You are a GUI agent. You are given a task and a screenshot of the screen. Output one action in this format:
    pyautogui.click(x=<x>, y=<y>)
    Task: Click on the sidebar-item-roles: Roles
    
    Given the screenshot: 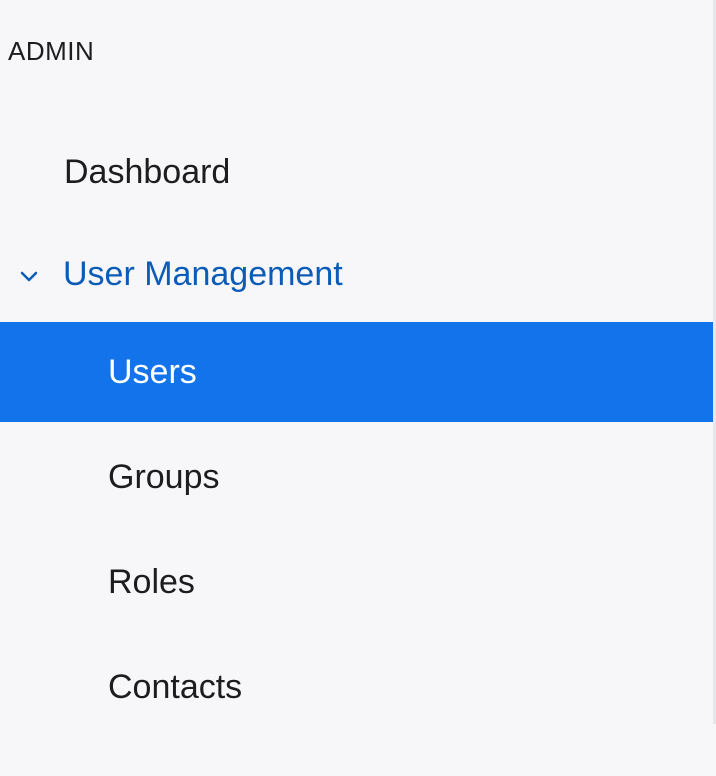 What is the action you would take?
    pyautogui.click(x=356, y=582)
    